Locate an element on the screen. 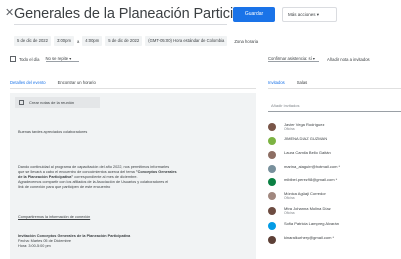  connection-info-link: Compartiremos la información de conexión is located at coordinates (134, 217).